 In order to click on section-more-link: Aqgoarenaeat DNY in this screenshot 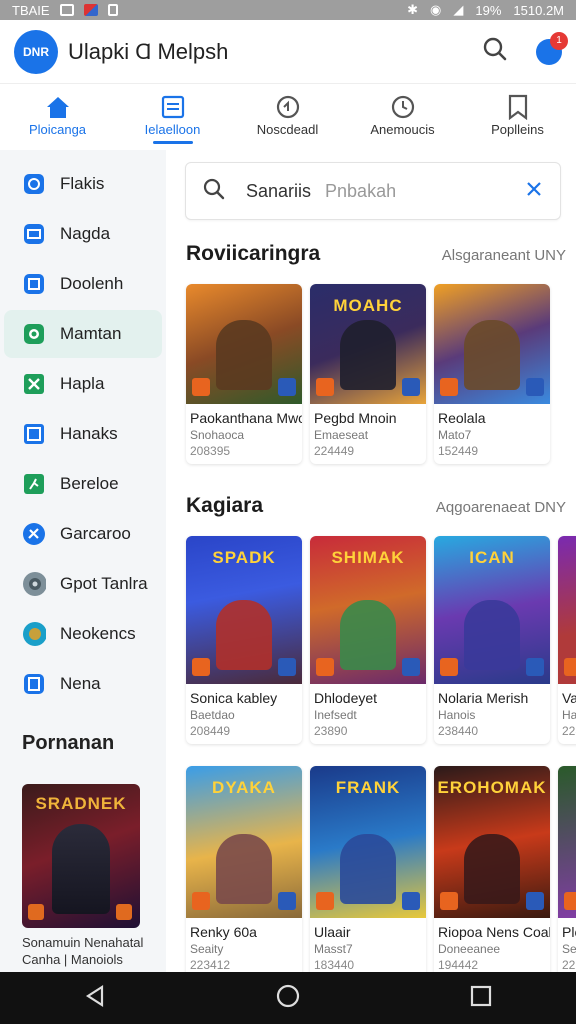, I will do `click(501, 507)`.